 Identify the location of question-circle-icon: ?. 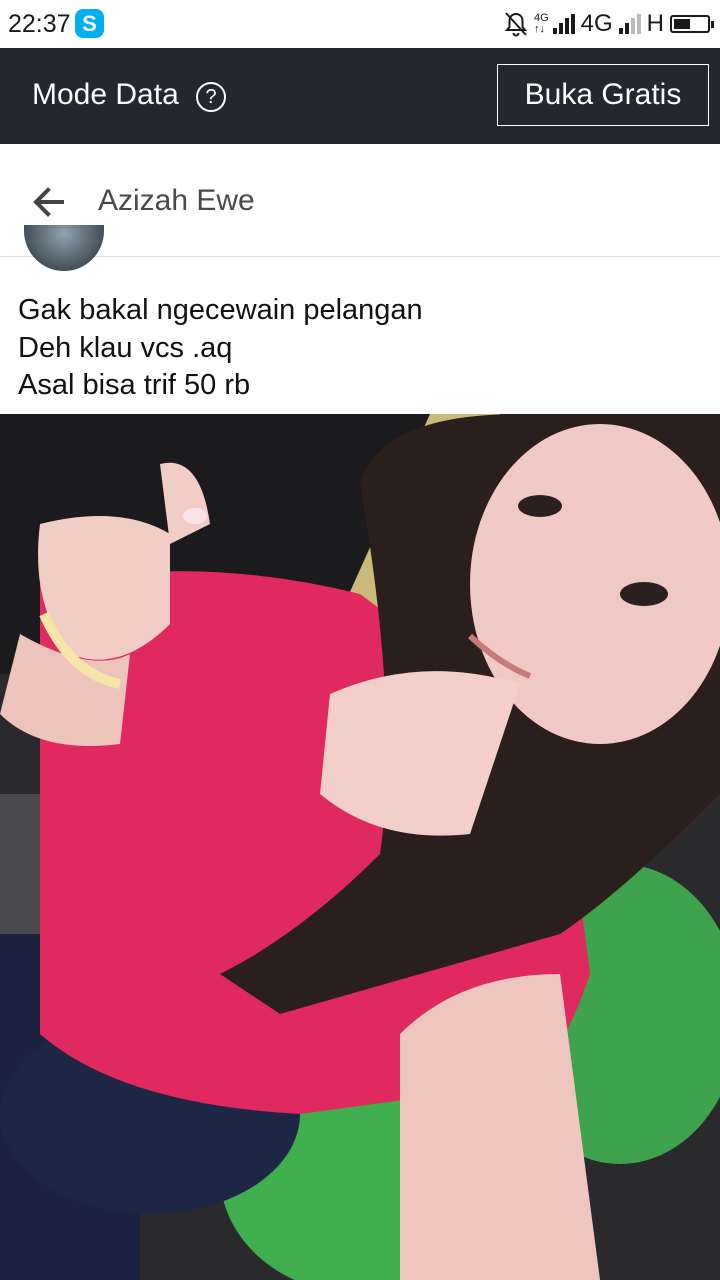
(211, 97).